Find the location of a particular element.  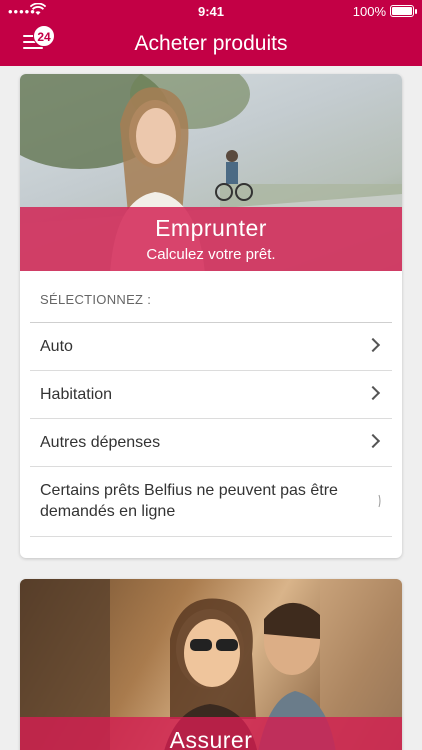

emprunter-subtitle: Calculez votre prêt. is located at coordinates (211, 254).